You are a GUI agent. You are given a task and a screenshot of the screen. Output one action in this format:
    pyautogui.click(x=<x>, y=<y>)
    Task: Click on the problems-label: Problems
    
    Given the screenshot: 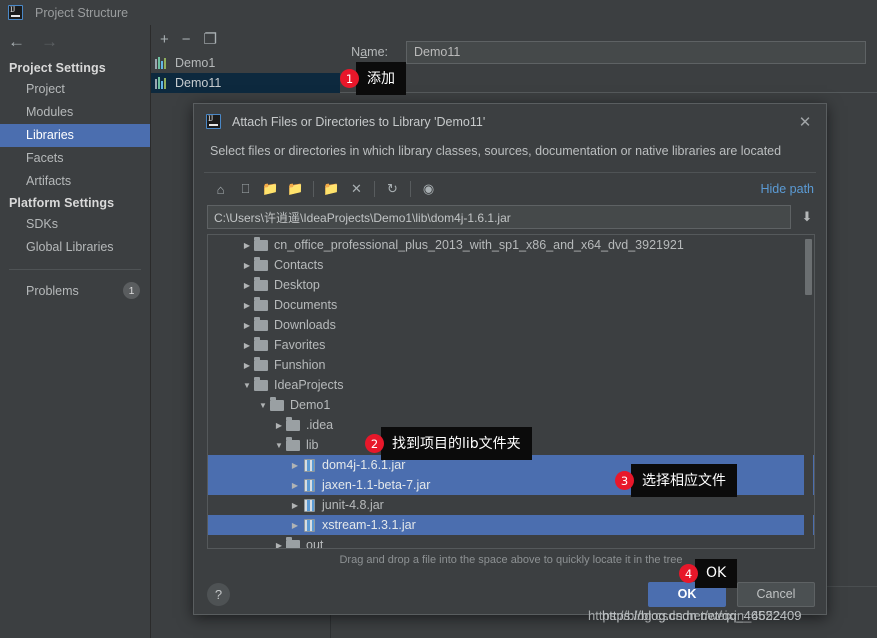 What is the action you would take?
    pyautogui.click(x=52, y=290)
    